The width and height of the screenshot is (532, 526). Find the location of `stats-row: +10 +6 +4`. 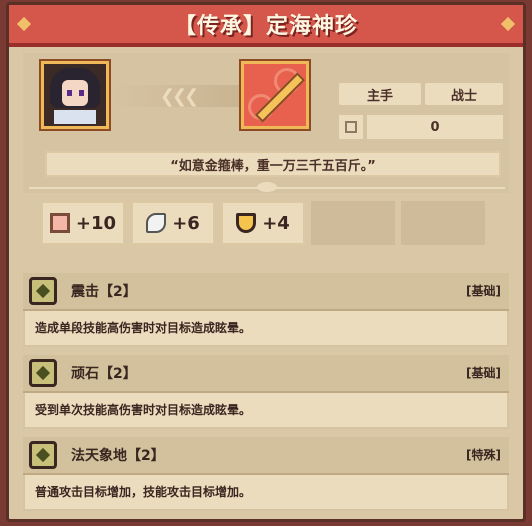

stats-row: +10 +6 +4 is located at coordinates (271, 224).